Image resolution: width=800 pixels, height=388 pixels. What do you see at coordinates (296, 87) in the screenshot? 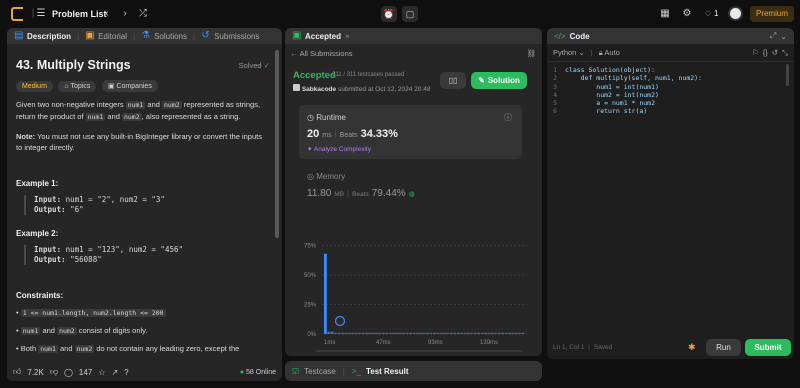
I see `user-avatar` at bounding box center [296, 87].